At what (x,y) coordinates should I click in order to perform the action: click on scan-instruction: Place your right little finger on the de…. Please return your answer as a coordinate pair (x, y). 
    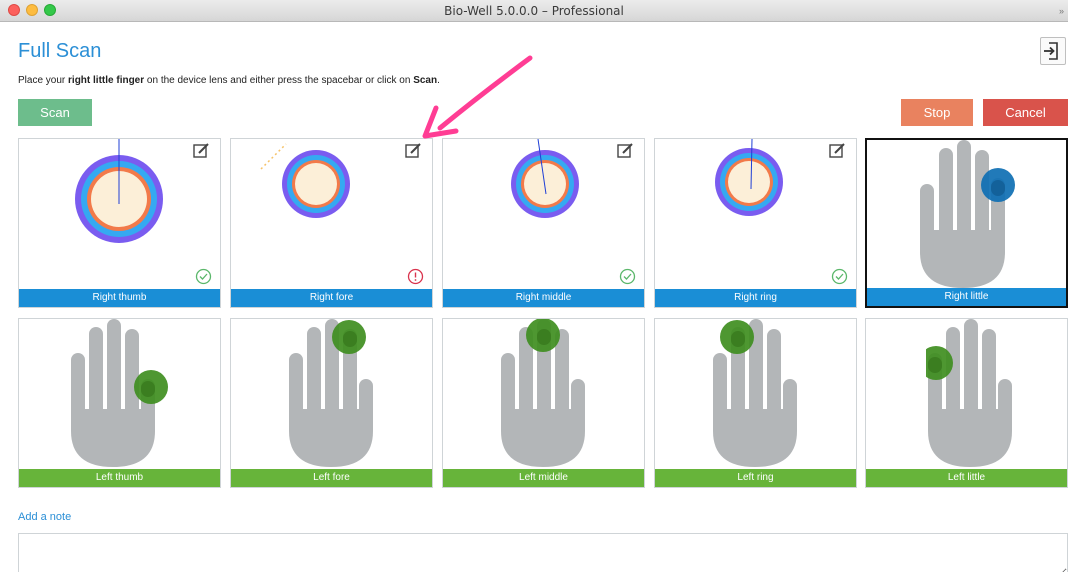
    Looking at the image, I should click on (229, 80).